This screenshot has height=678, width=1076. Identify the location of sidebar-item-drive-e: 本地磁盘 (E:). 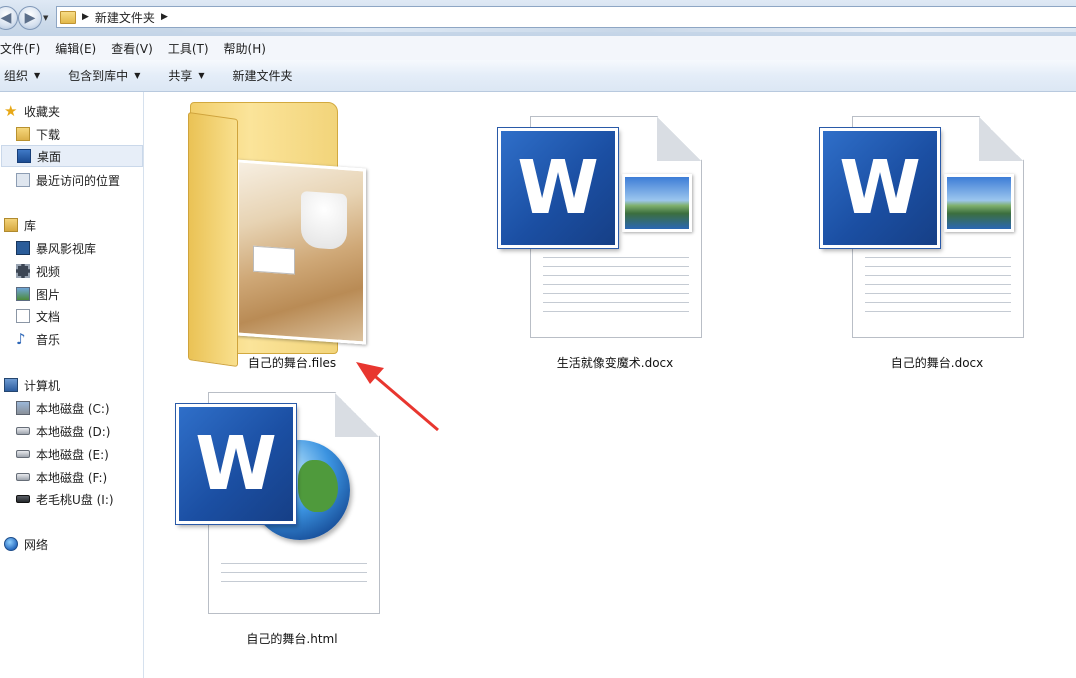
(62, 454).